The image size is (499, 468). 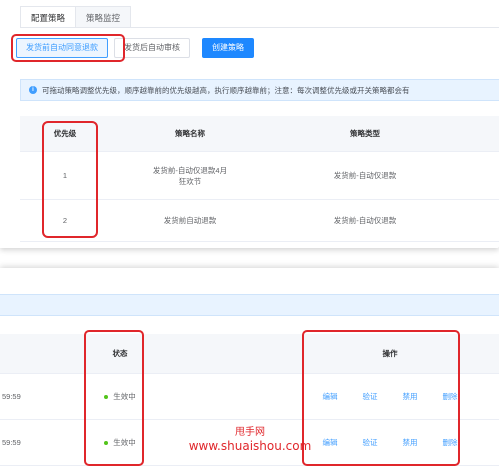 I want to click on post-shipment-auto-review-button: 发货后自动审核, so click(x=152, y=48).